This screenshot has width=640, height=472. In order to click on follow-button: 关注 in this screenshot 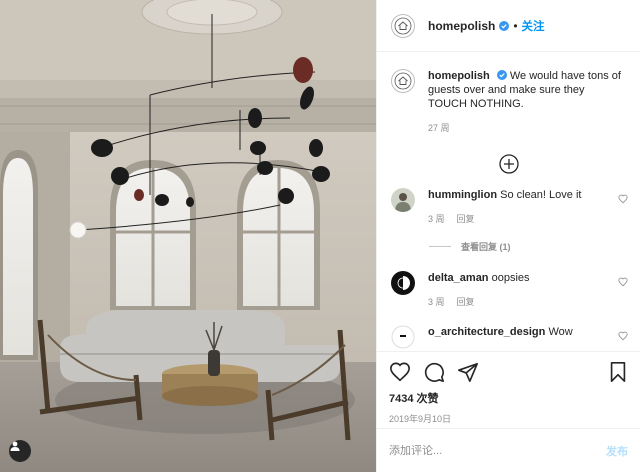, I will do `click(533, 26)`.